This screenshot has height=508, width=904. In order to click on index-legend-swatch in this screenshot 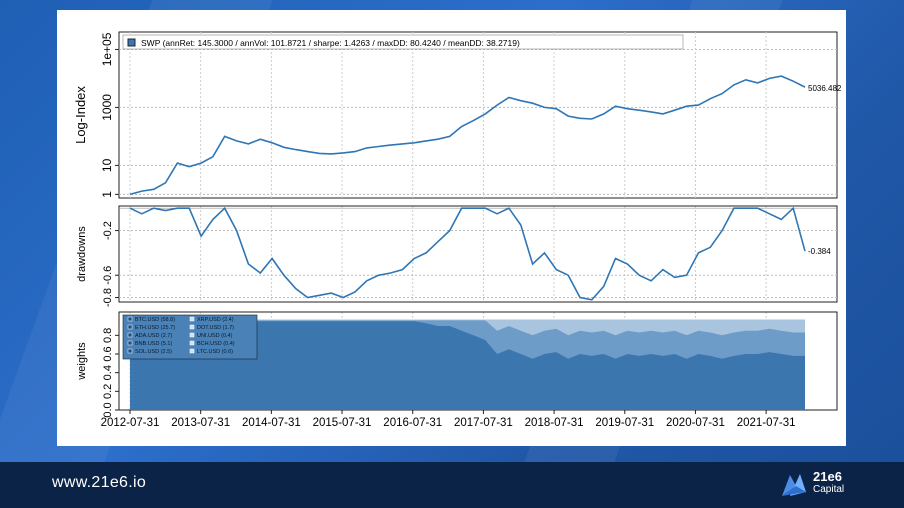, I will do `click(131, 42)`.